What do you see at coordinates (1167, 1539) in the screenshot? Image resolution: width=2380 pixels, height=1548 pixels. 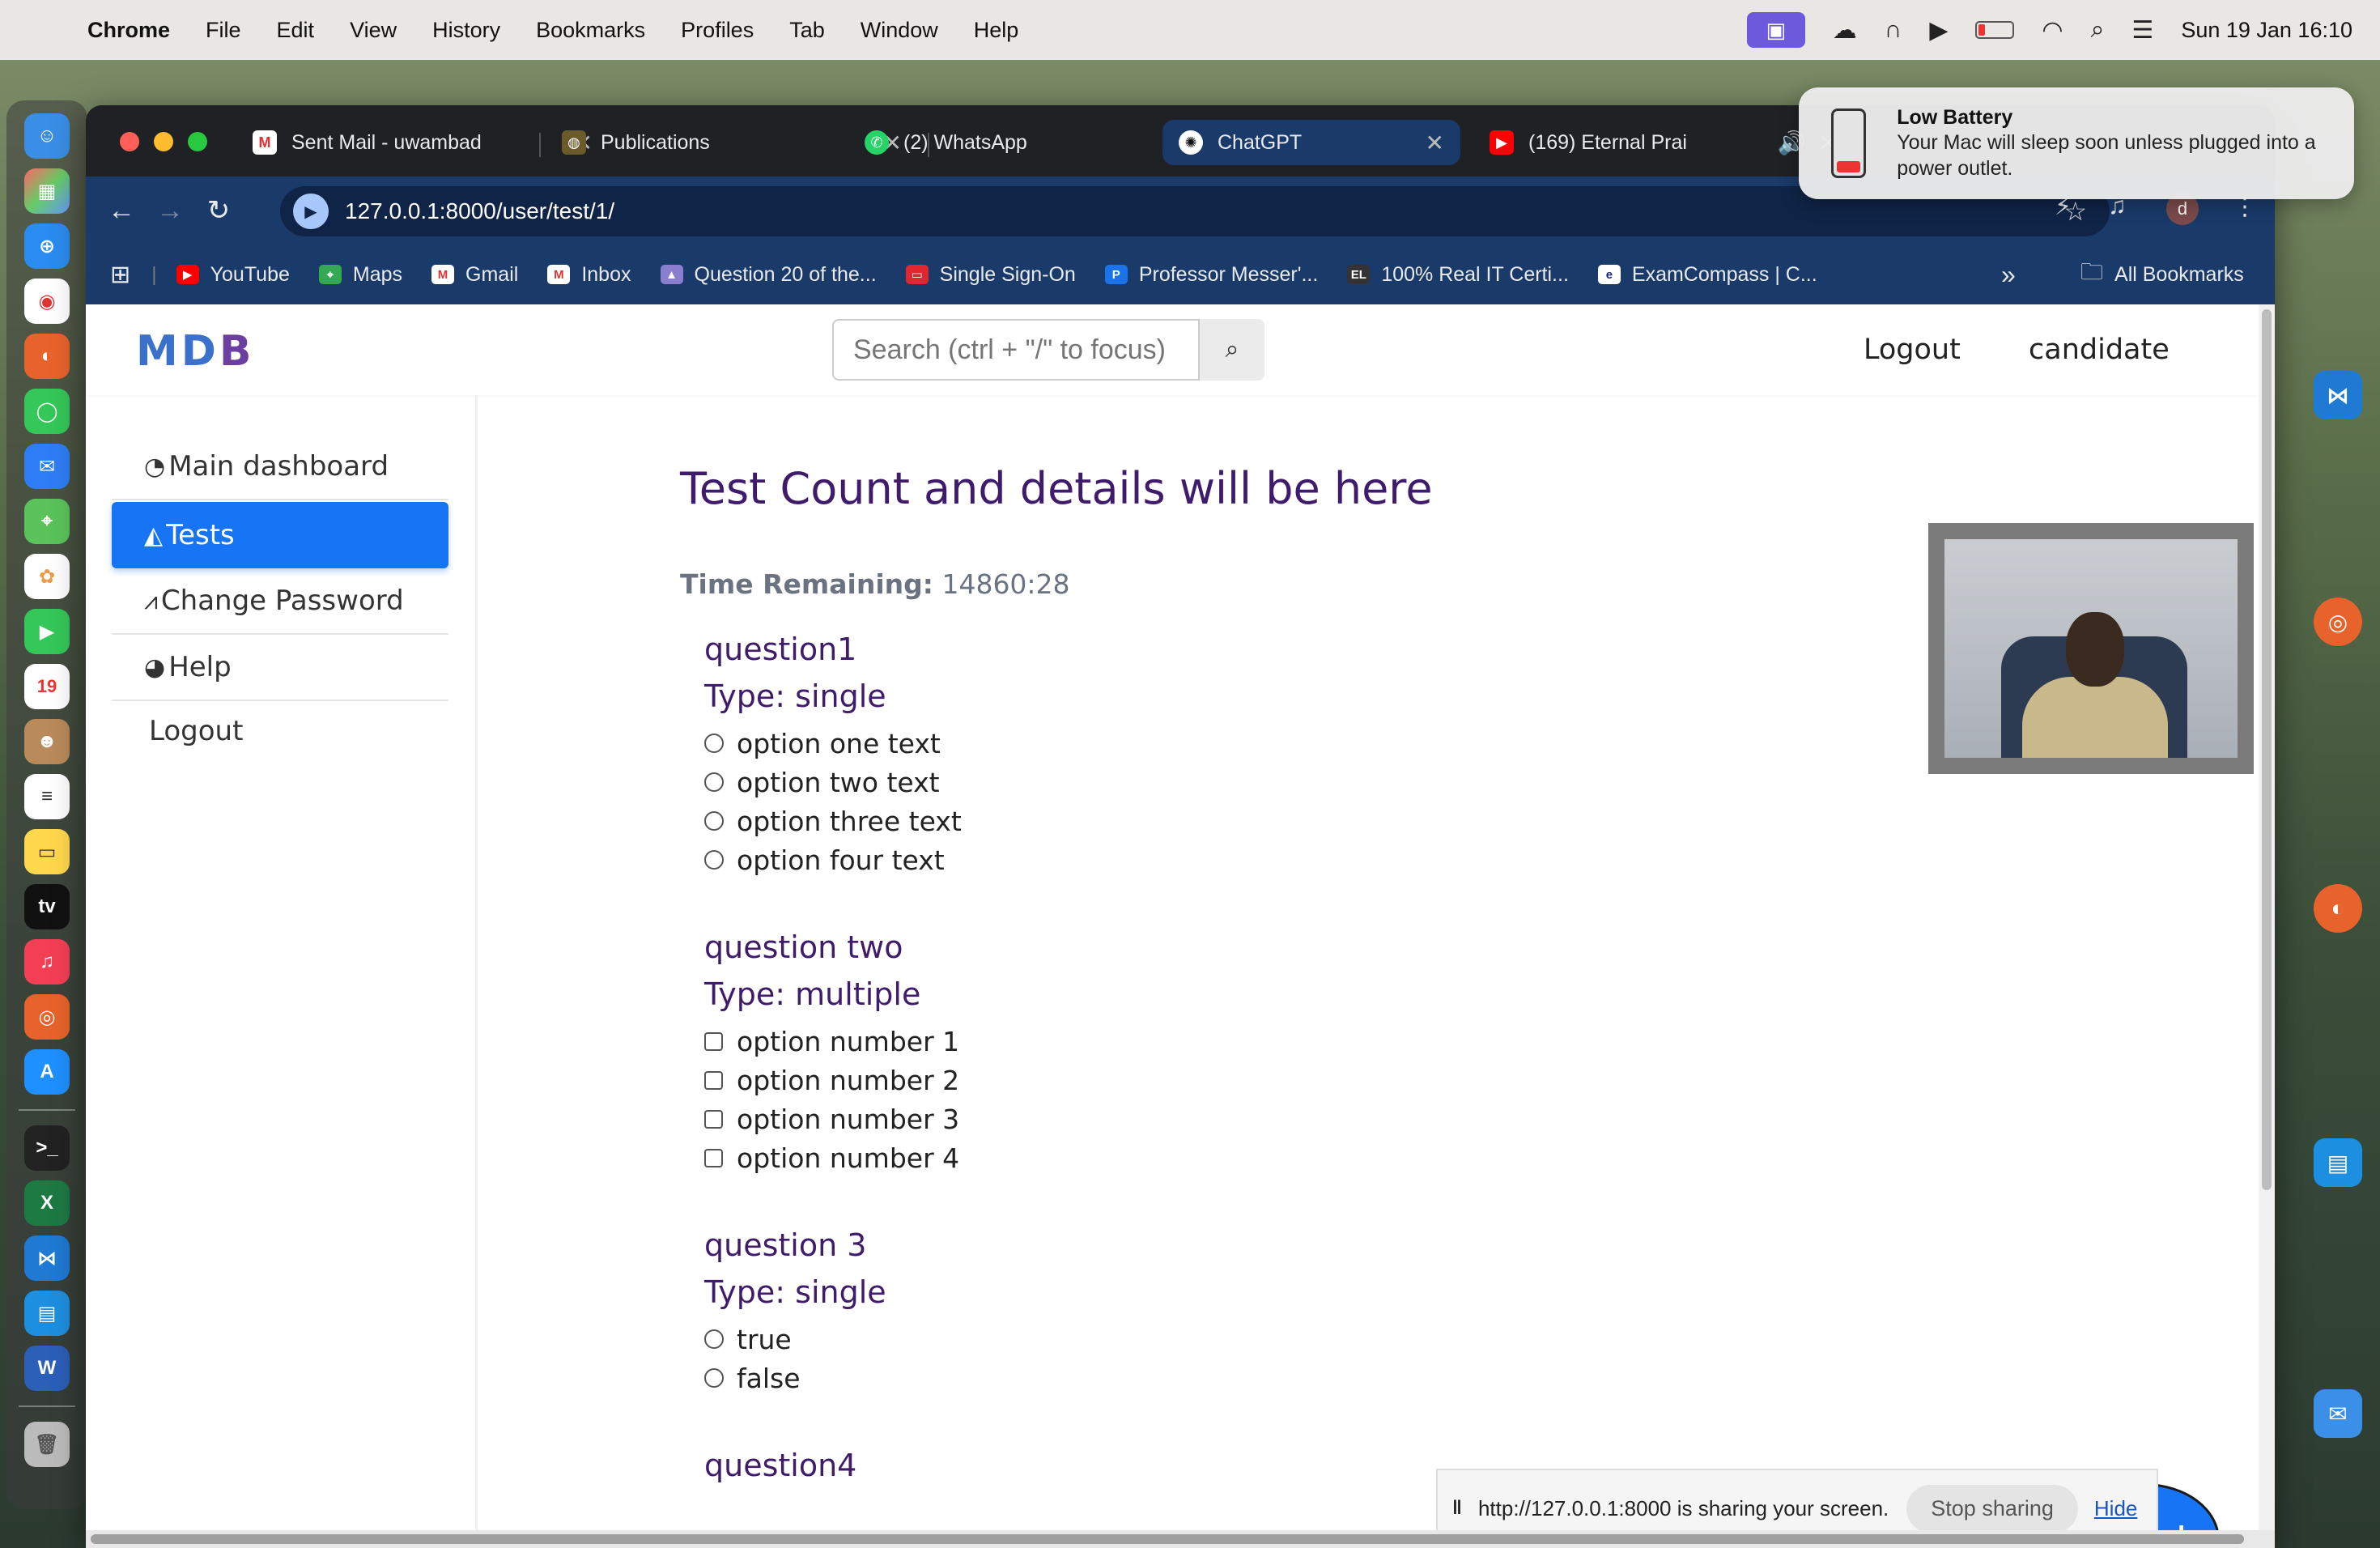 I see `horizontal-scrollbar-thumb` at bounding box center [1167, 1539].